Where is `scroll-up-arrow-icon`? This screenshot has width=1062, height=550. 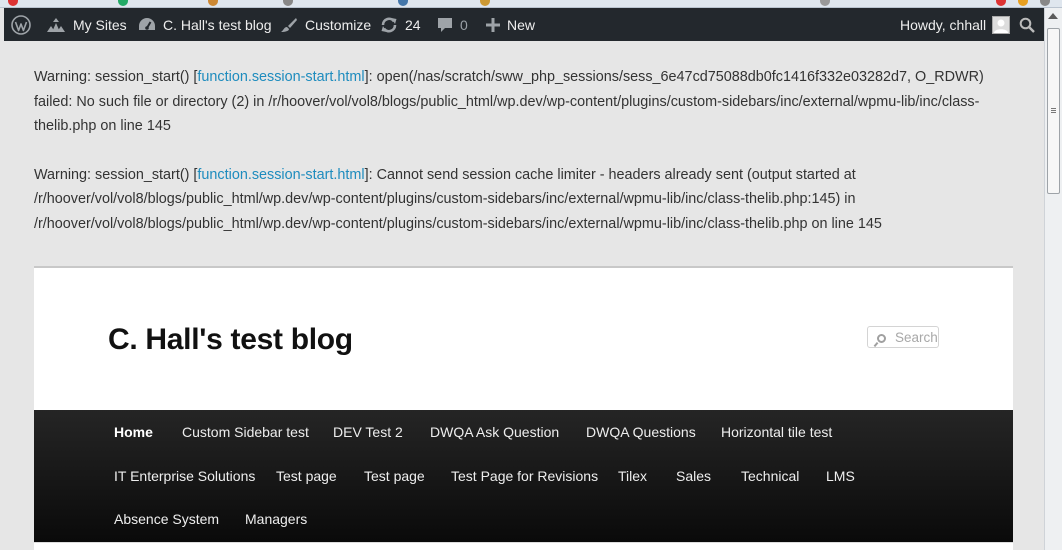
scroll-up-arrow-icon is located at coordinates (1053, 16).